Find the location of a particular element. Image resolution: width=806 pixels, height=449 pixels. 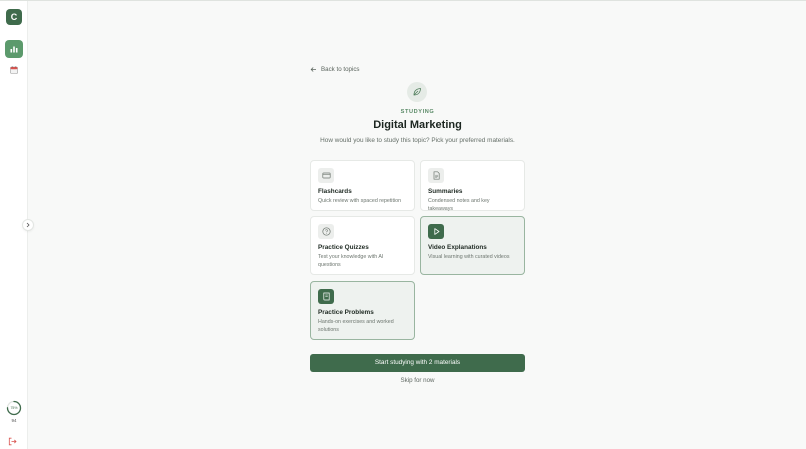

option-description: Test your knowledge with AI questions is located at coordinates (351, 261).